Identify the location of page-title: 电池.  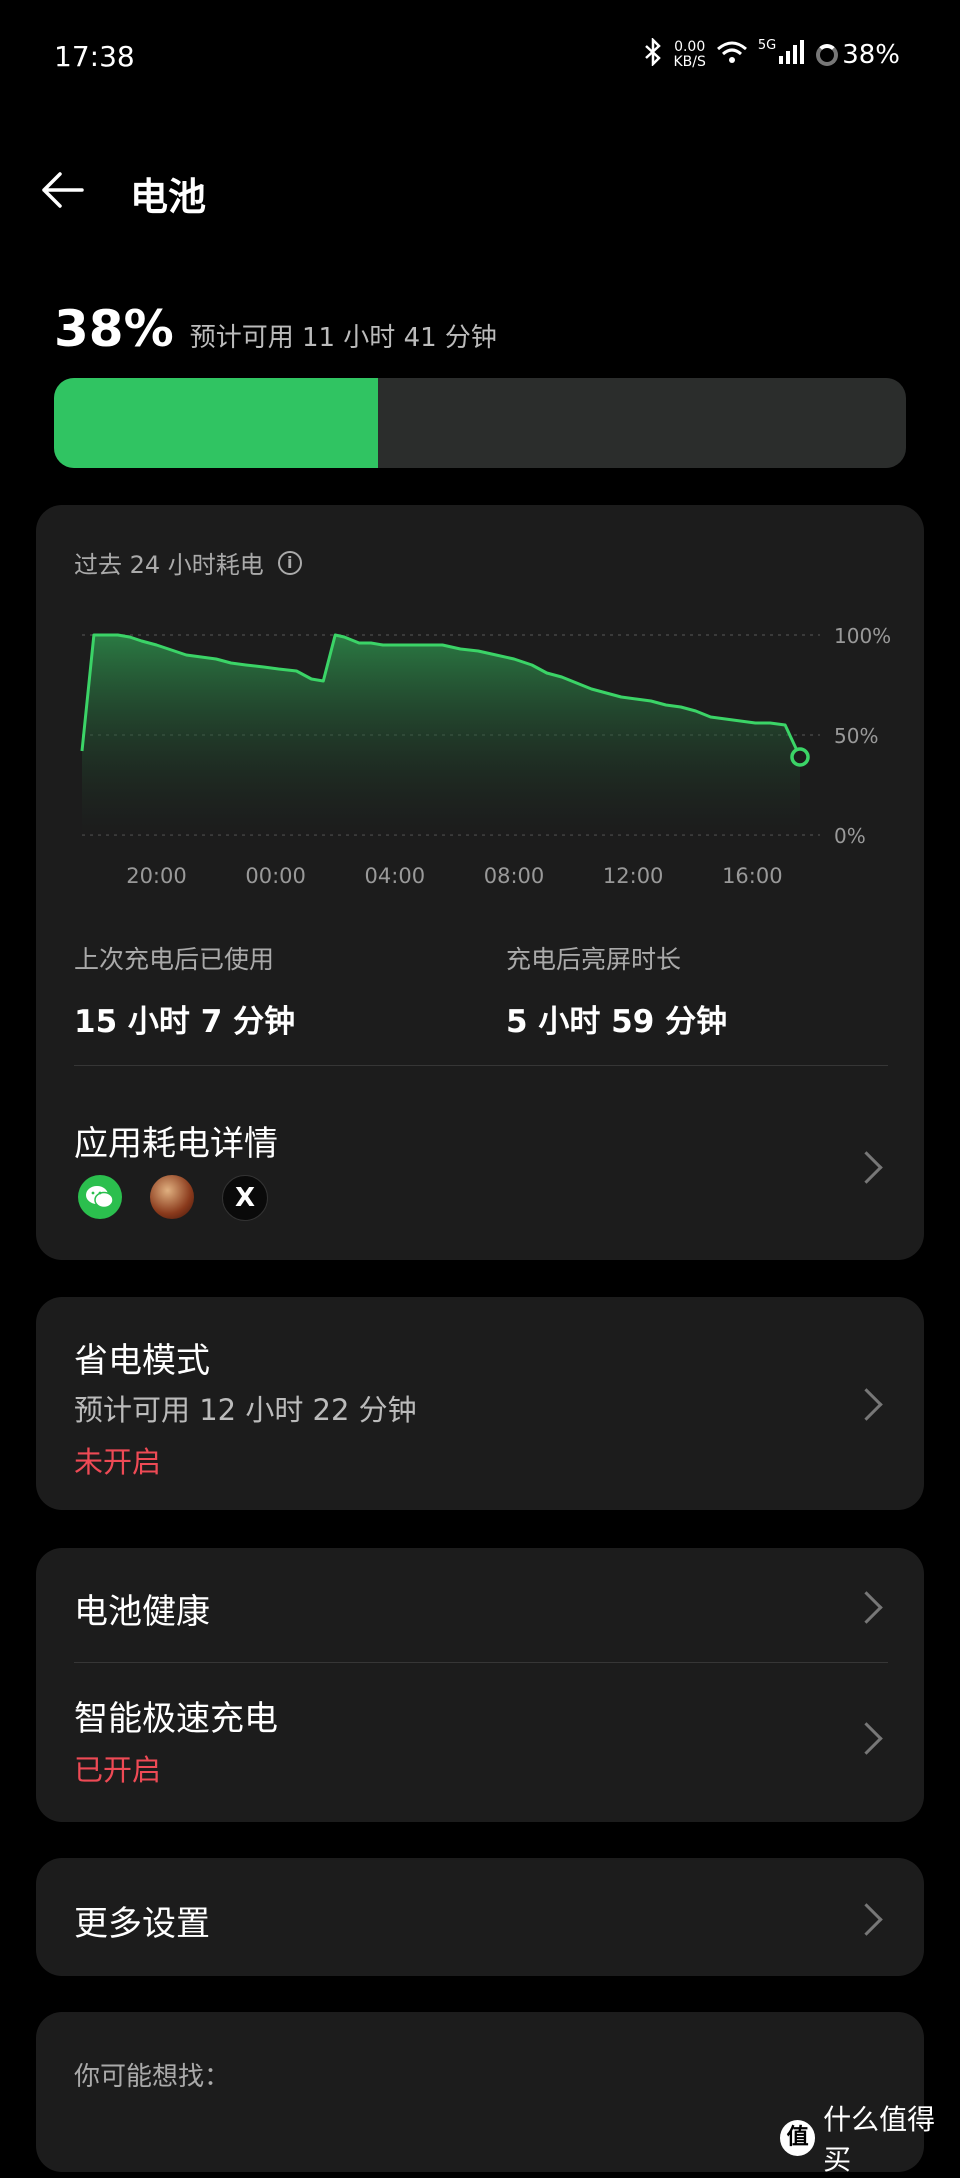
(168, 197).